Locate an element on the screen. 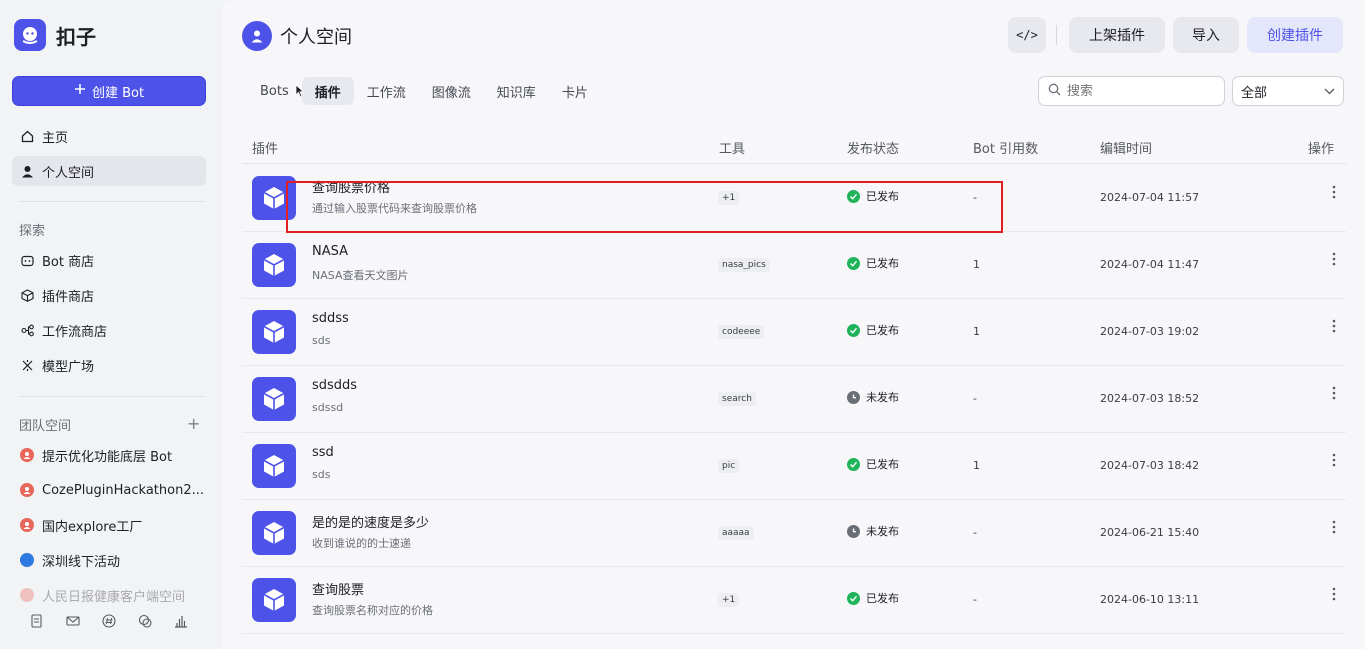 This screenshot has height=649, width=1365. sidebar-item-model-square: 模型广场 is located at coordinates (109, 365).